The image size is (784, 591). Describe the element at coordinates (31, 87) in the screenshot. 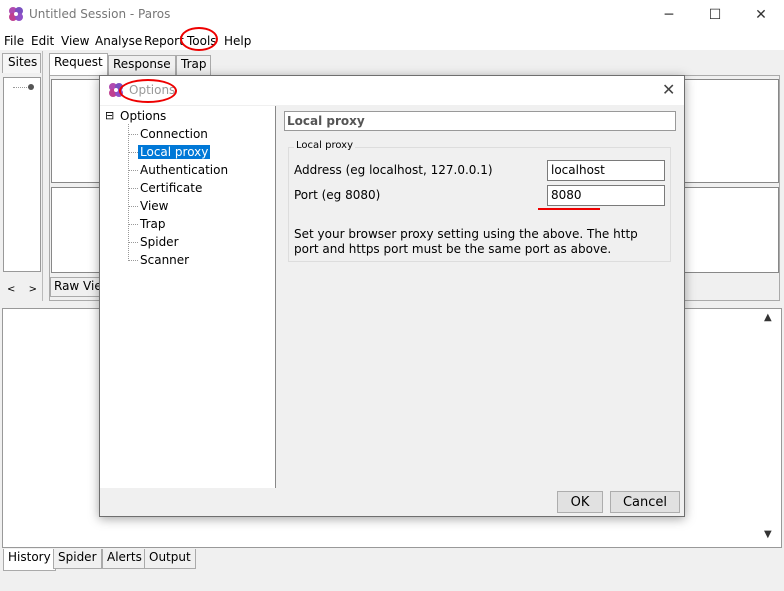

I see `site-node-icon` at that location.